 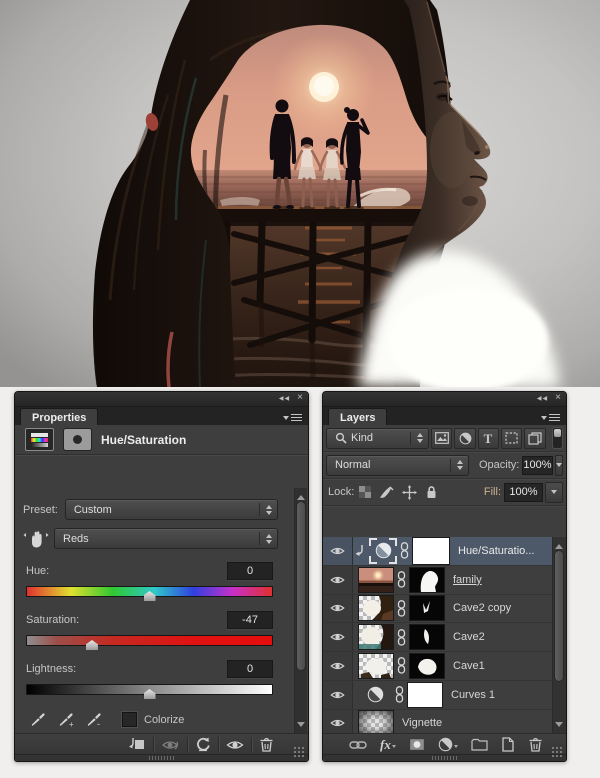 I want to click on layer-row-cave2-copy: Cave2 copy, so click(x=444, y=609).